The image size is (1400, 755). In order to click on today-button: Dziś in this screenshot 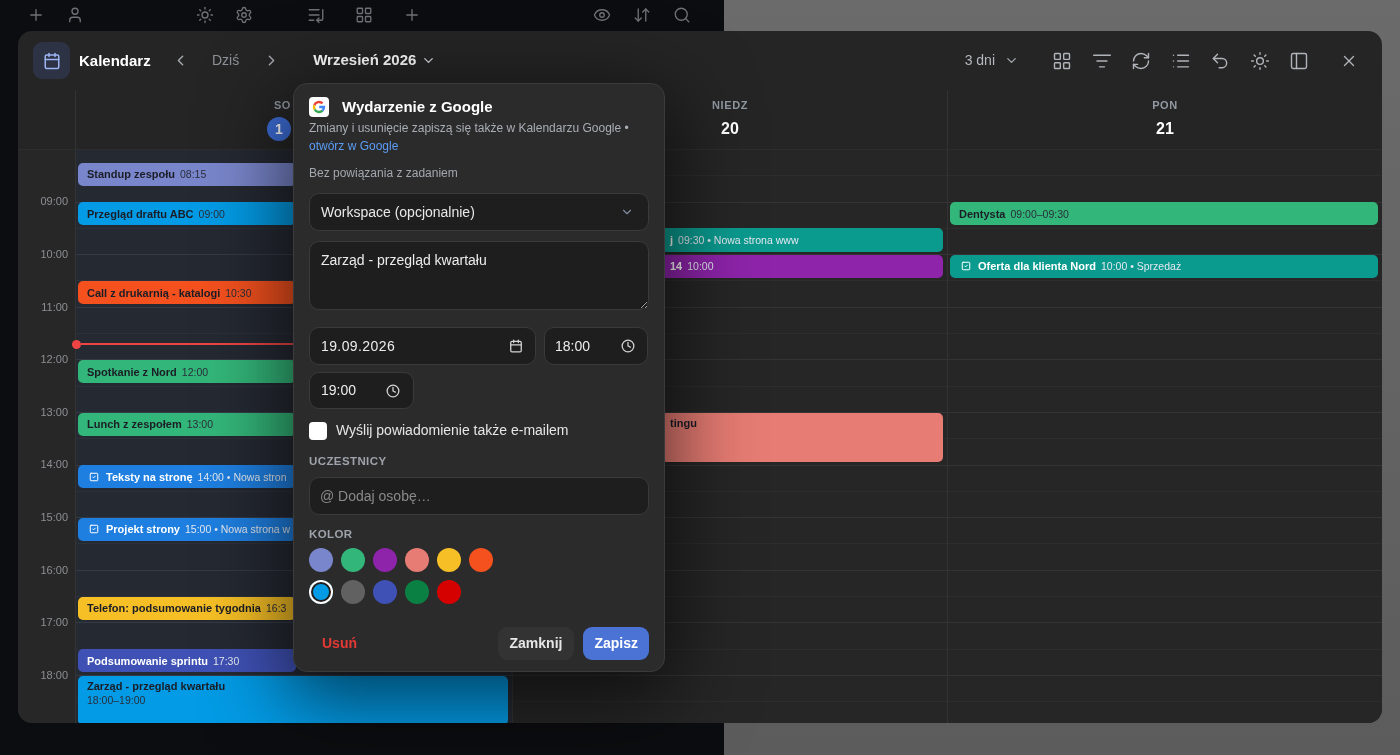, I will do `click(226, 60)`.